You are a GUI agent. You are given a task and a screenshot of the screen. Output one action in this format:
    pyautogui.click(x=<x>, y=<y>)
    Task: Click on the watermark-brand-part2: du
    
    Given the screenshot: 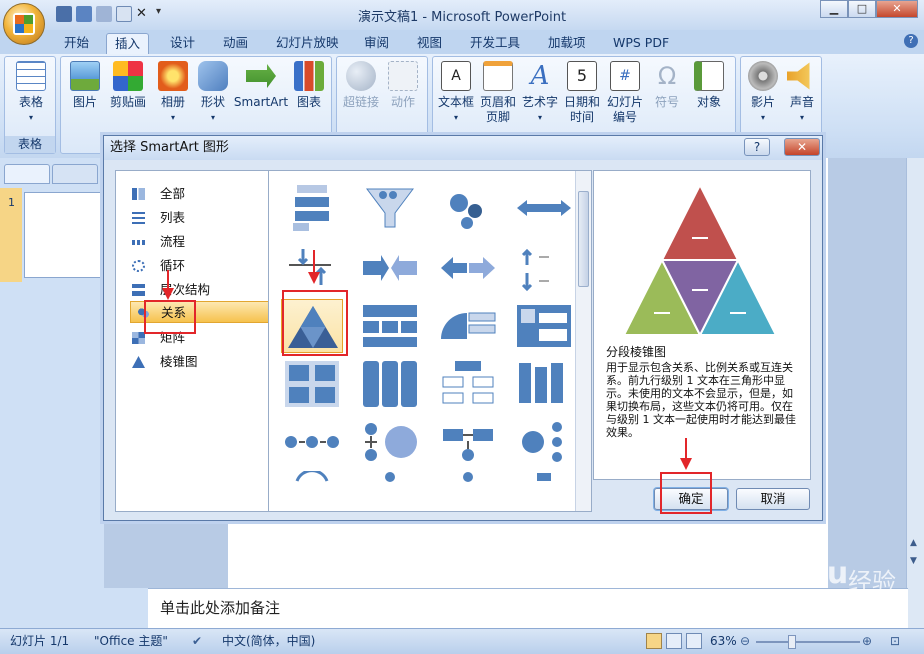 What is the action you would take?
    pyautogui.click(x=827, y=573)
    